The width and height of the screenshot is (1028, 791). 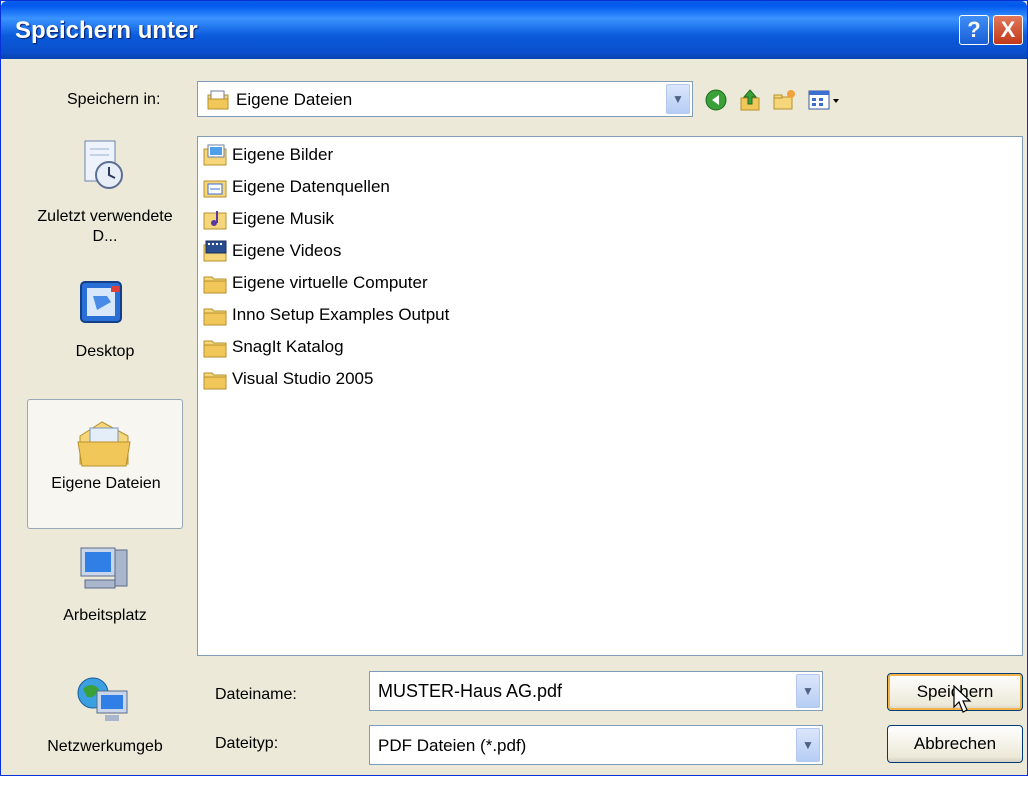 What do you see at coordinates (247, 743) in the screenshot?
I see `filetype-label: Dateityp:` at bounding box center [247, 743].